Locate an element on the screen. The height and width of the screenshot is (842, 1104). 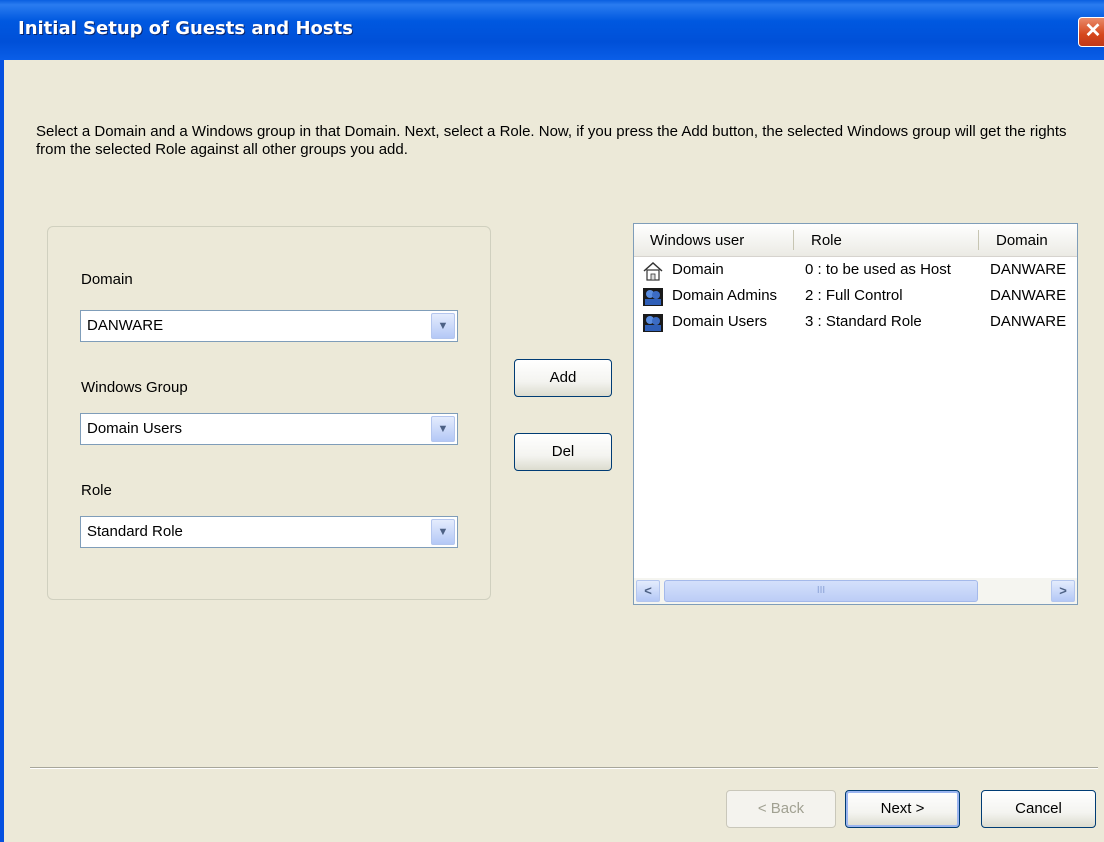
title-bar: Initial Setup of Guests and Hosts ✕ is located at coordinates (552, 30).